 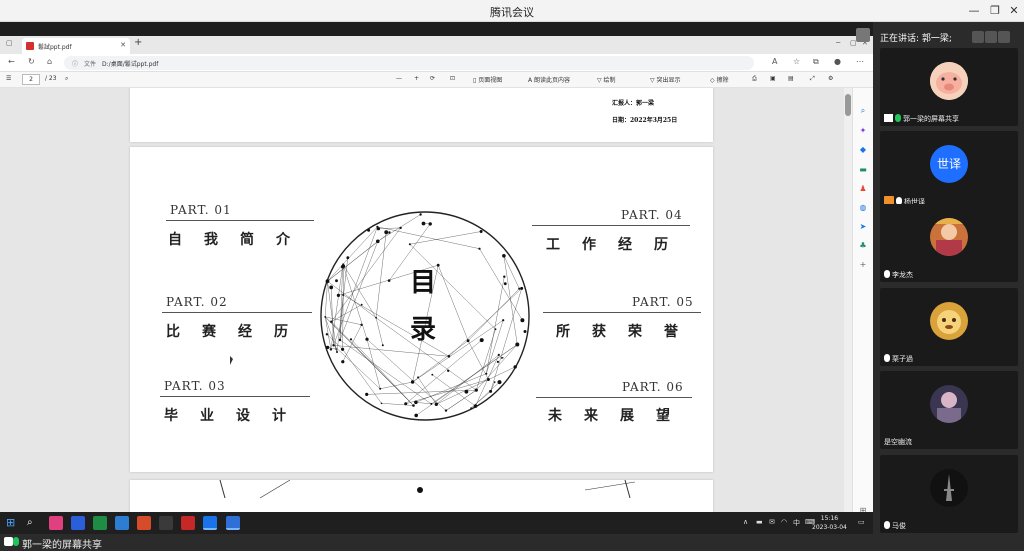 What do you see at coordinates (796, 523) in the screenshot?
I see `ime-indicator: 中` at bounding box center [796, 523].